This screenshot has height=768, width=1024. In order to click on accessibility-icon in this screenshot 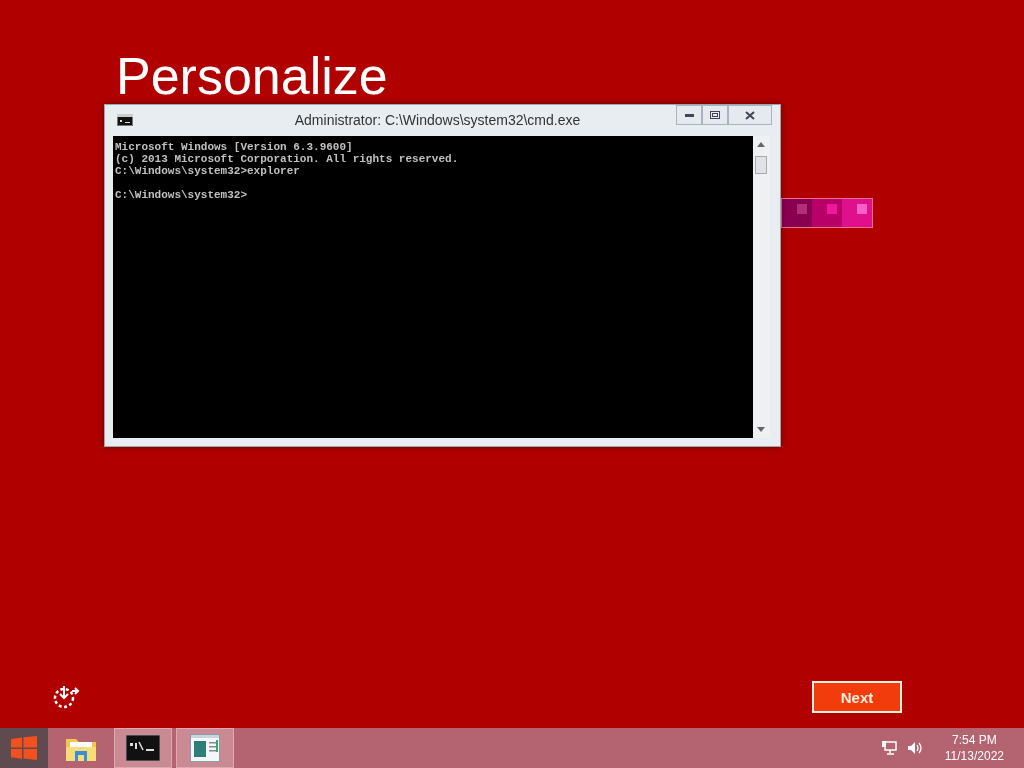, I will do `click(66, 697)`.